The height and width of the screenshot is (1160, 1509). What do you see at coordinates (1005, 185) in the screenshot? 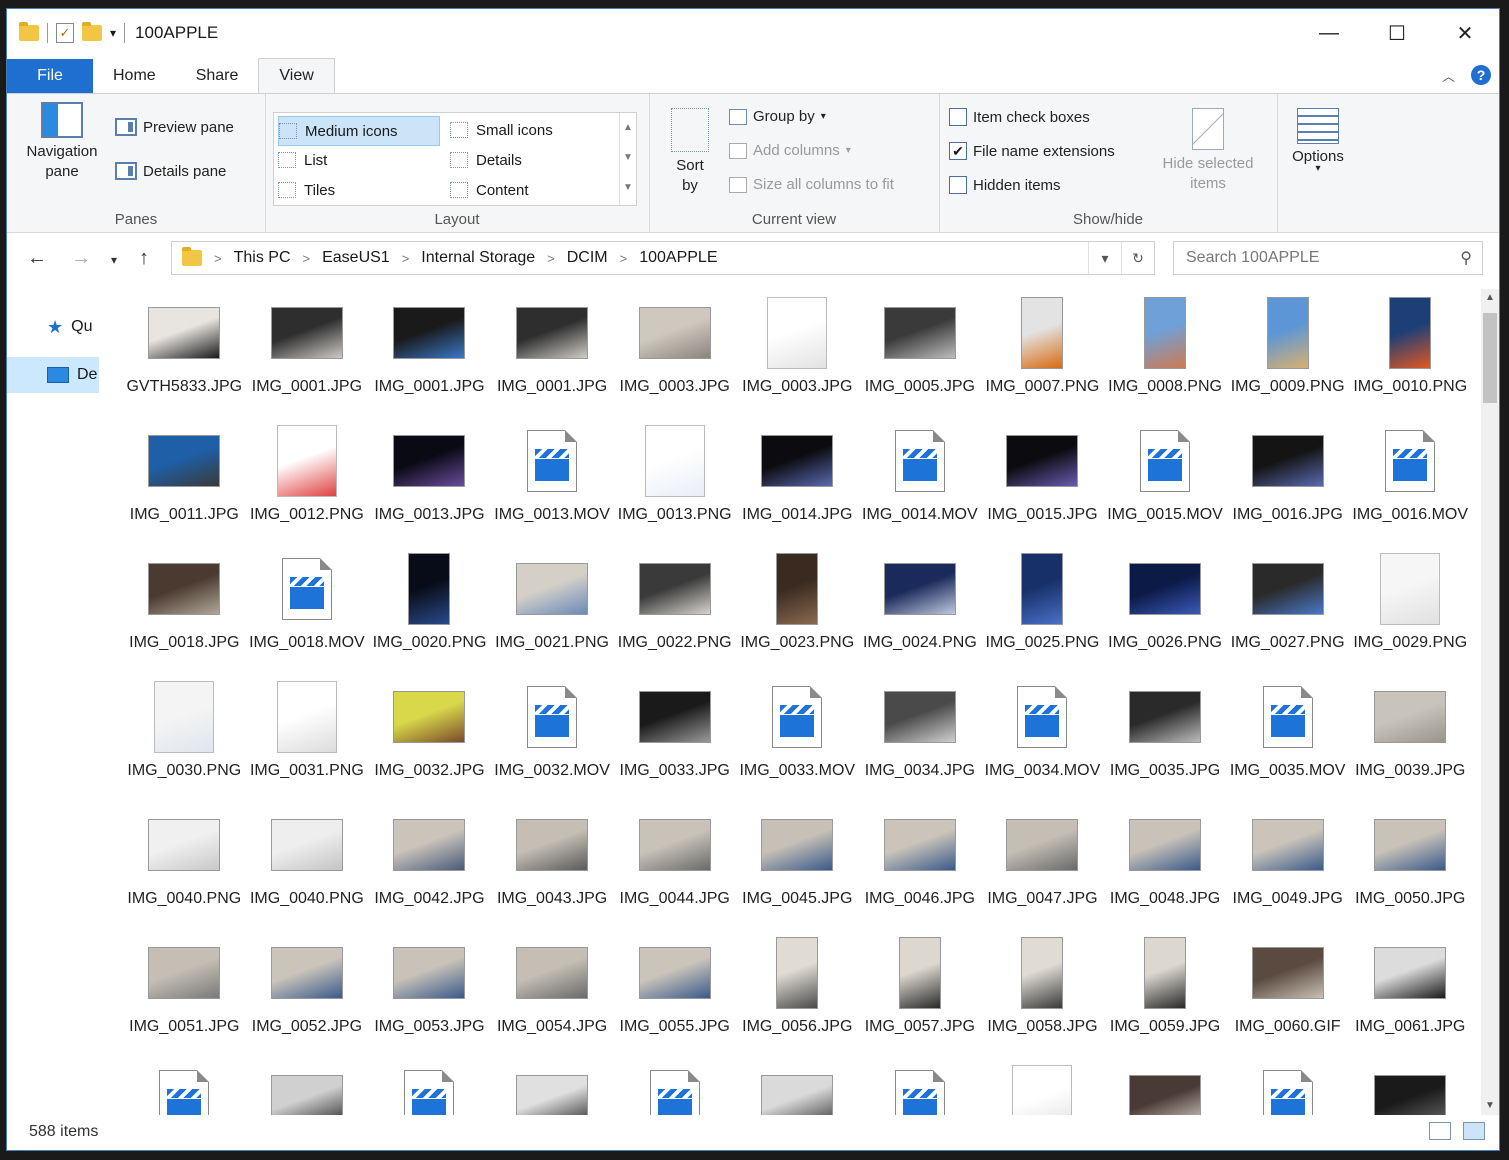
I see `hidden-items-toggle: Hidden items` at bounding box center [1005, 185].